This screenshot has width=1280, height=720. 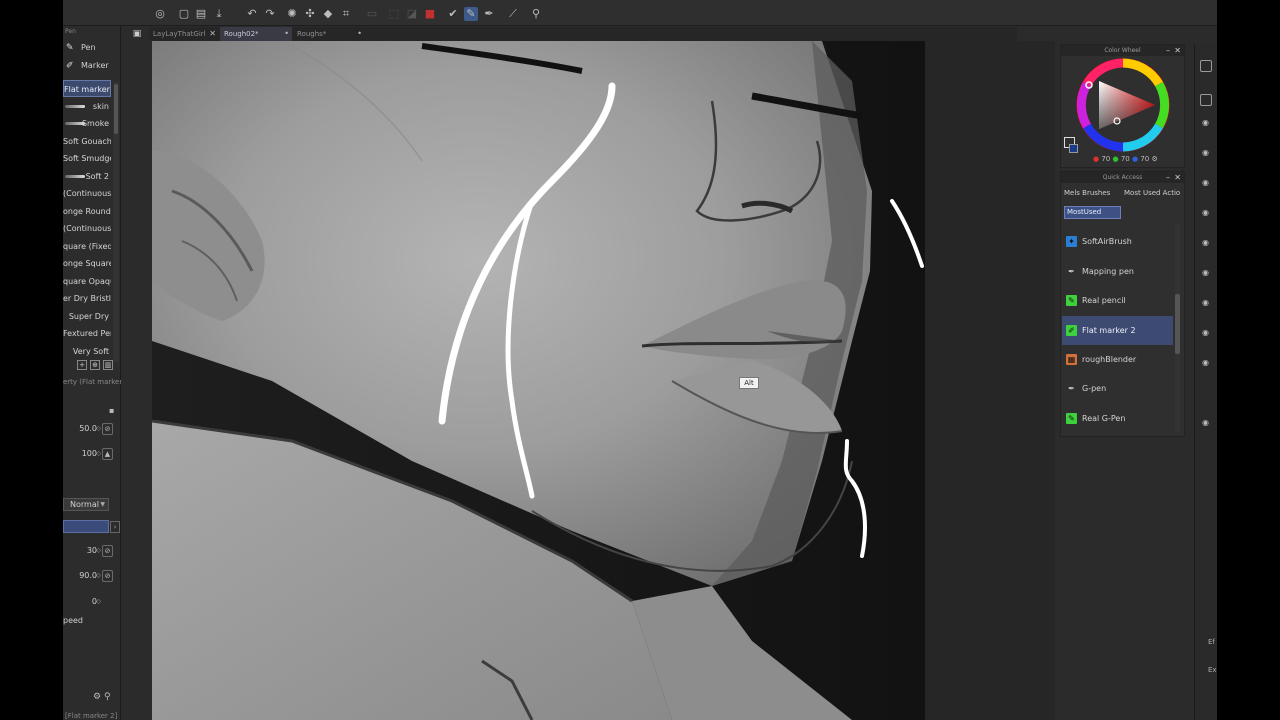 What do you see at coordinates (88, 576) in the screenshot?
I see `angle-field: 90.0 ◇ ⊘` at bounding box center [88, 576].